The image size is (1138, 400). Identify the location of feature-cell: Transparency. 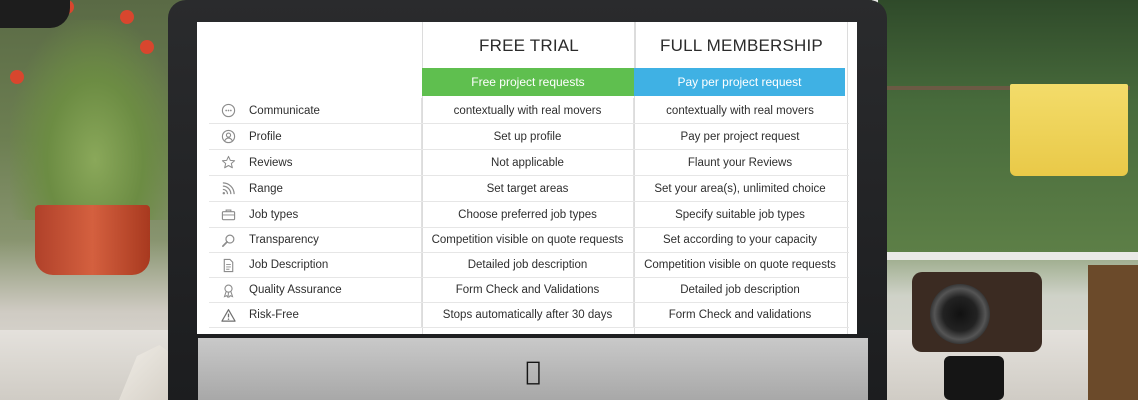
(315, 240).